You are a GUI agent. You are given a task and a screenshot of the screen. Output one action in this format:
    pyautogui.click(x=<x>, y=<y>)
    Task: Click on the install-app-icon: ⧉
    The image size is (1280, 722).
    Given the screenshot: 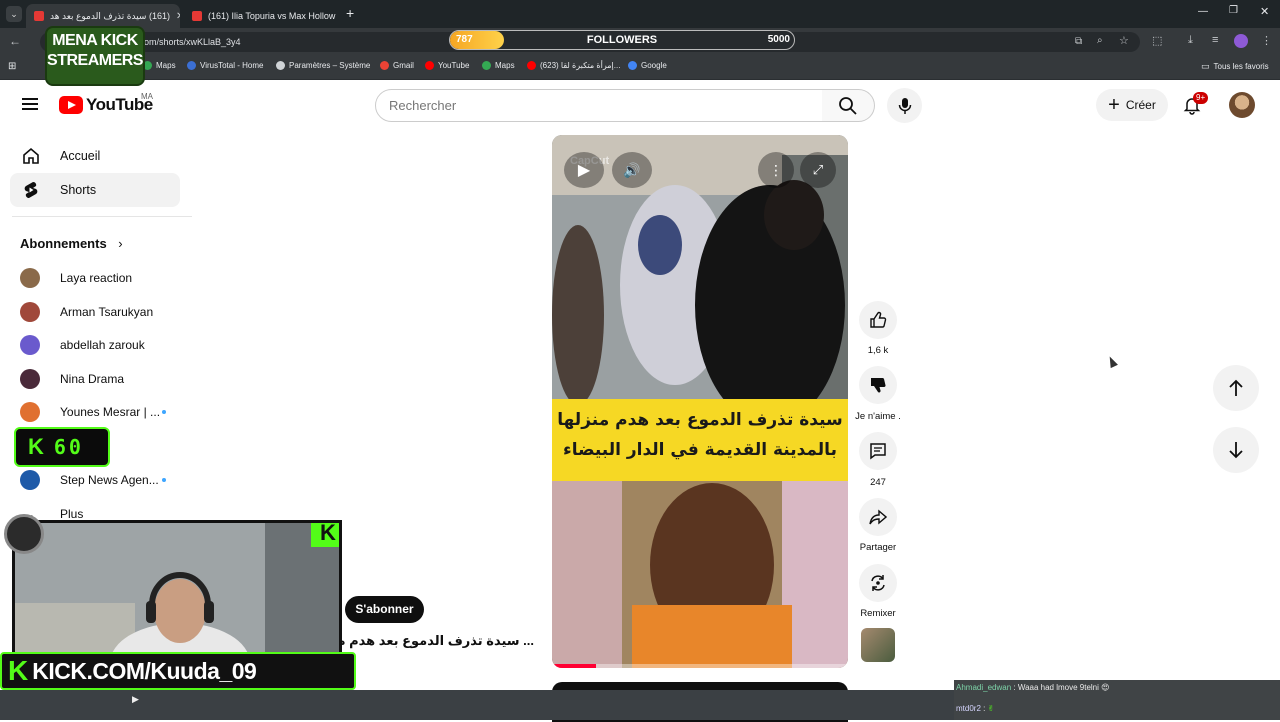 What is the action you would take?
    pyautogui.click(x=1078, y=41)
    